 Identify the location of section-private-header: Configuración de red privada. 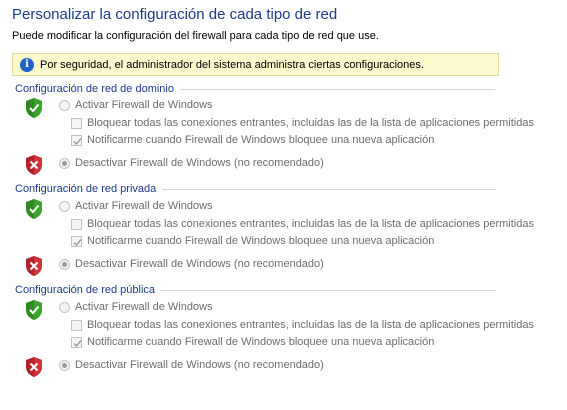
(255, 189).